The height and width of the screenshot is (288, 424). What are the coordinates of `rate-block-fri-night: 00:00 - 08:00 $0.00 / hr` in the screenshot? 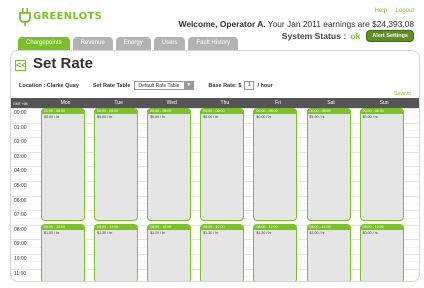 It's located at (275, 164).